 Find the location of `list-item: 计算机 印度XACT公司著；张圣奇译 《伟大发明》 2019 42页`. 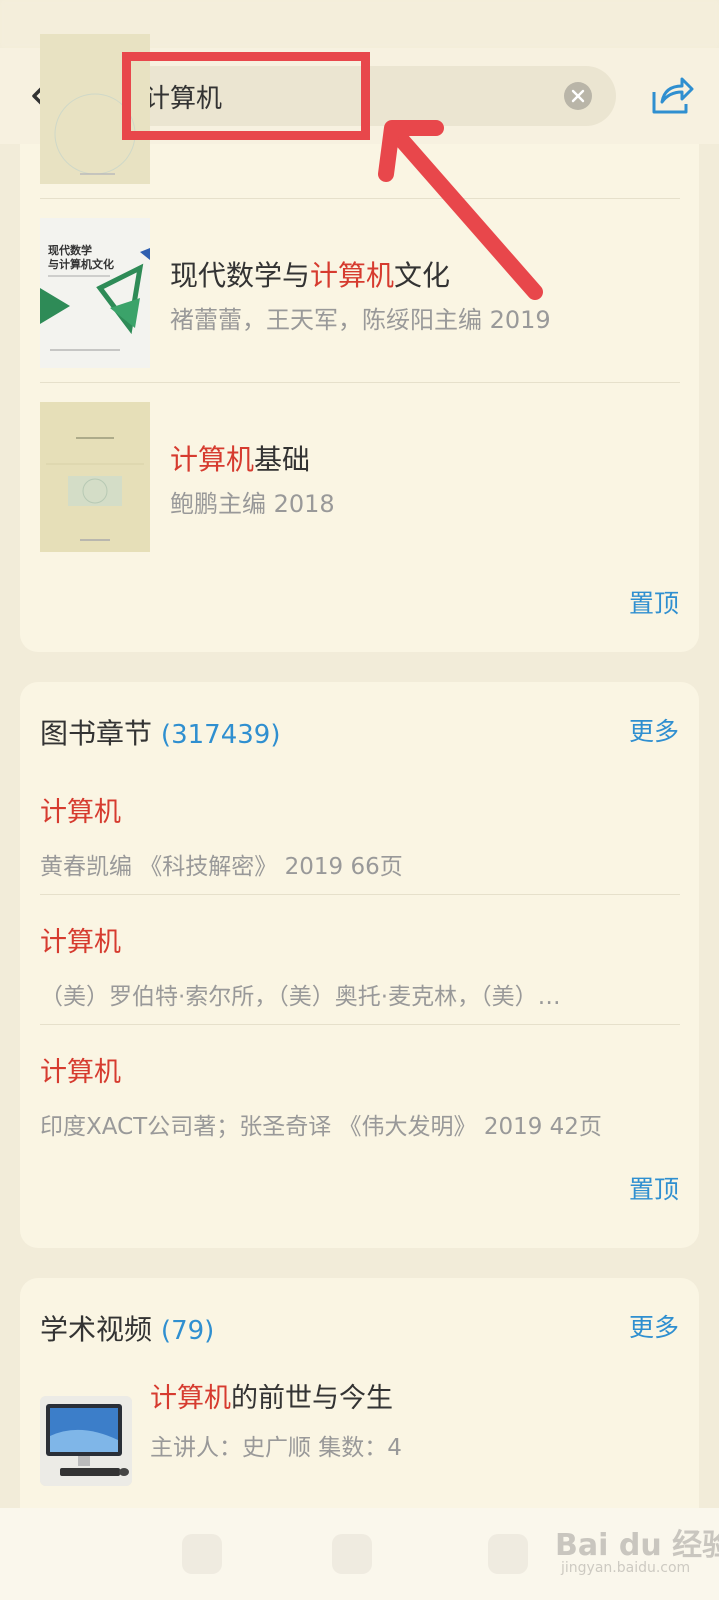

list-item: 计算机 印度XACT公司著；张圣奇译 《伟大发明》 2019 42页 is located at coordinates (360, 1095).